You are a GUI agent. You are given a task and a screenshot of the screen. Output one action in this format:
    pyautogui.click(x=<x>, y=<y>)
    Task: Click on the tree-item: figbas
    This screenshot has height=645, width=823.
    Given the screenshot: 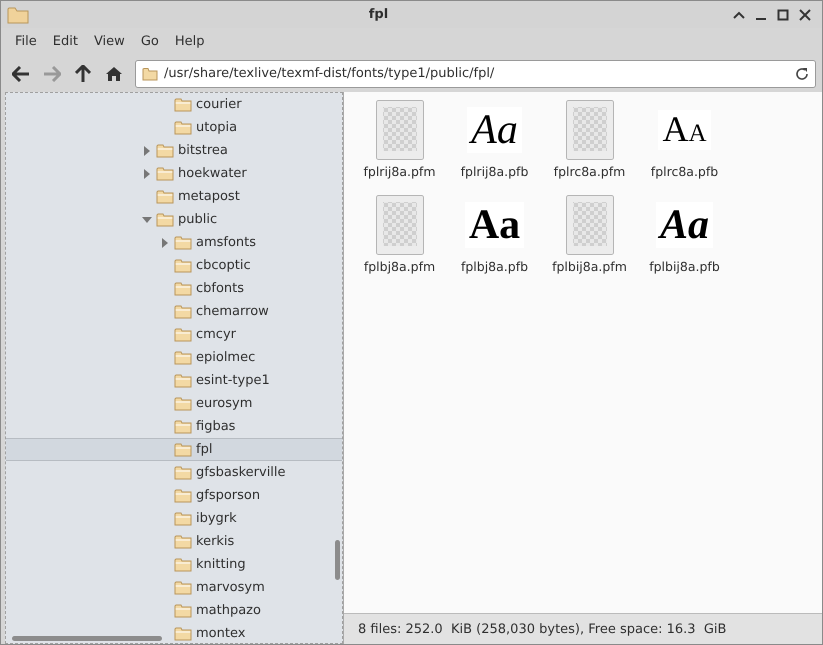 What is the action you would take?
    pyautogui.click(x=174, y=426)
    